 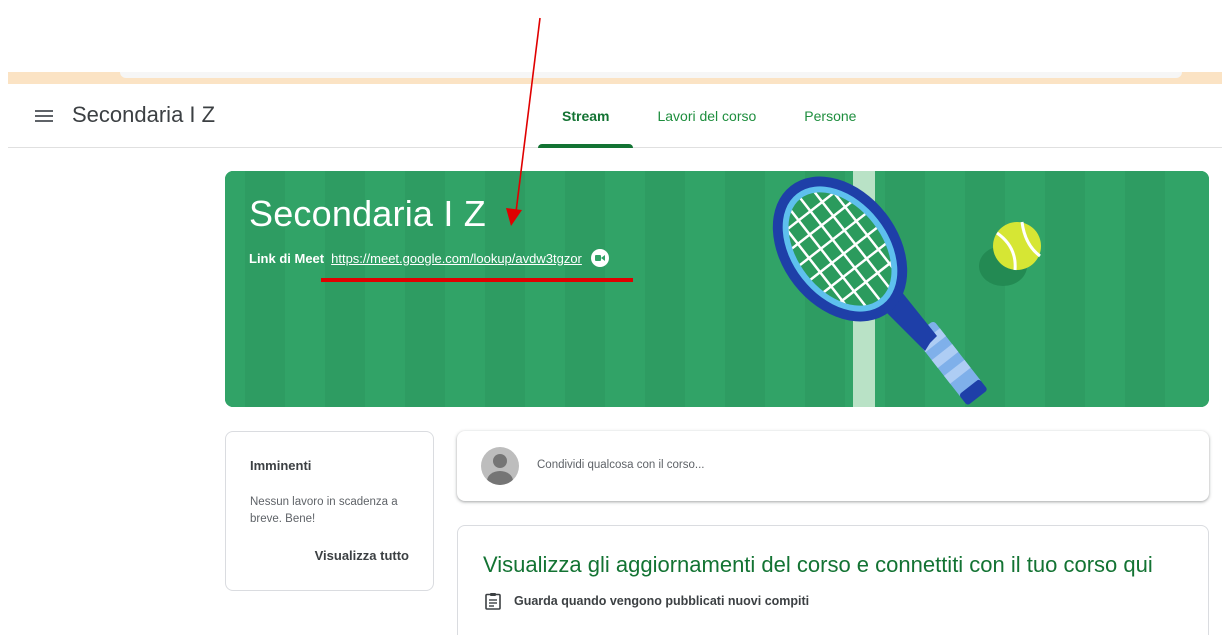 I want to click on browser-address-bar-edge, so click(x=651, y=75).